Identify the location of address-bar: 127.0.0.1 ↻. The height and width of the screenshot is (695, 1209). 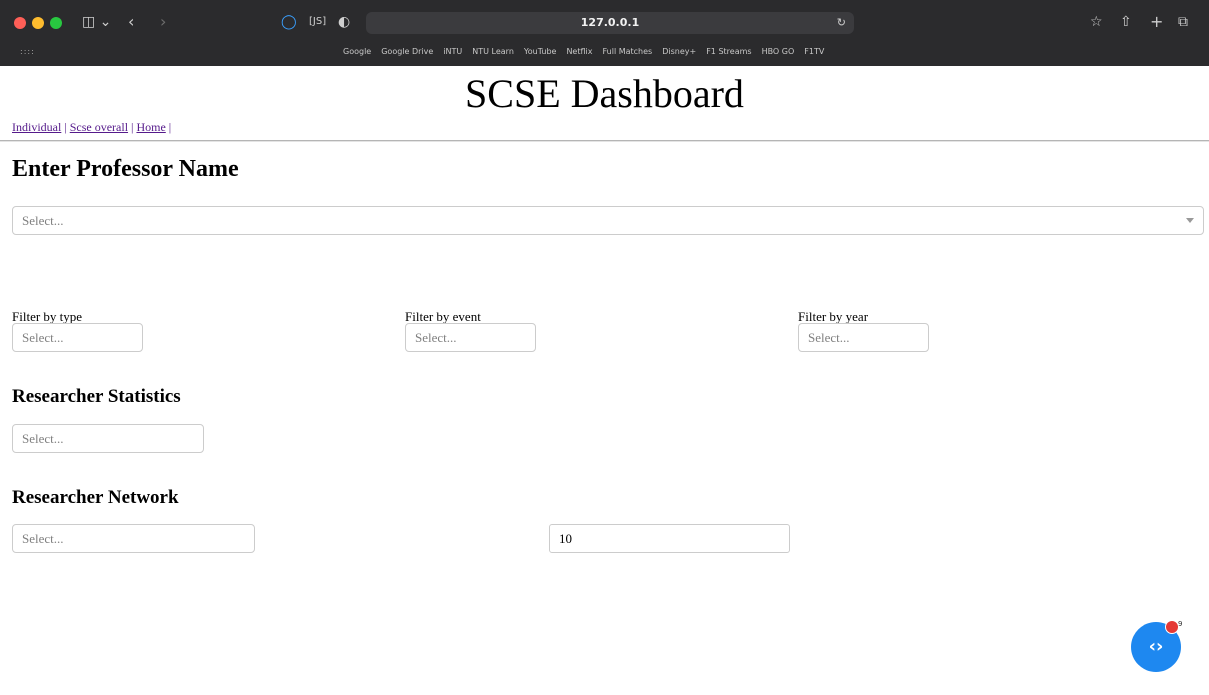
(610, 23).